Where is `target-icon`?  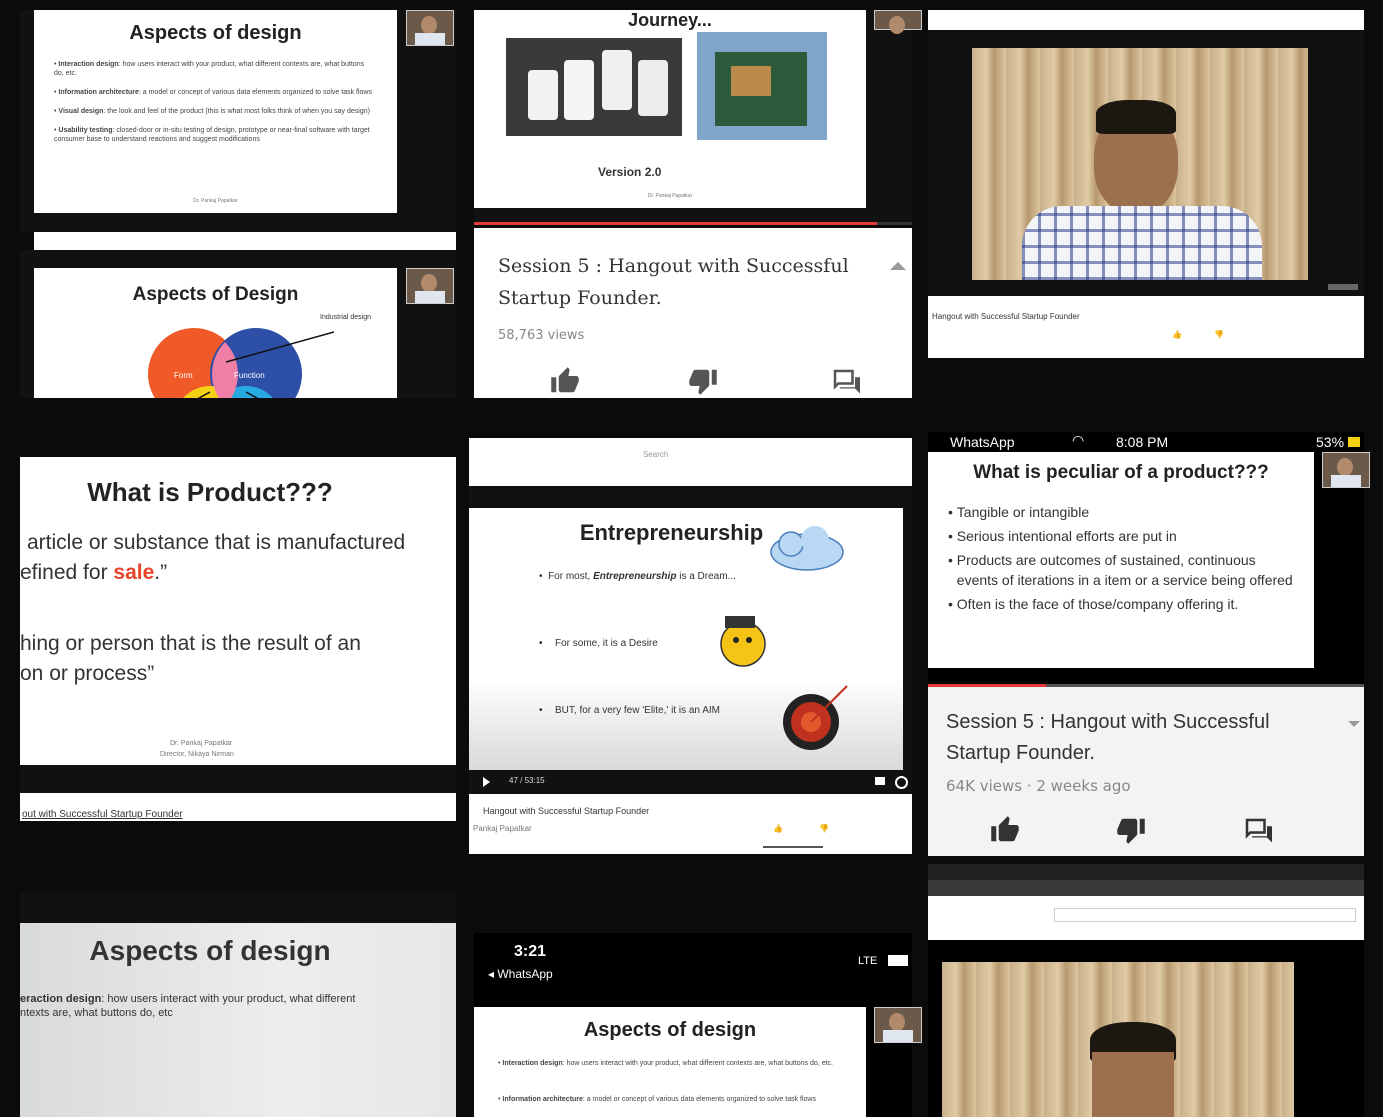
target-icon is located at coordinates (815, 717).